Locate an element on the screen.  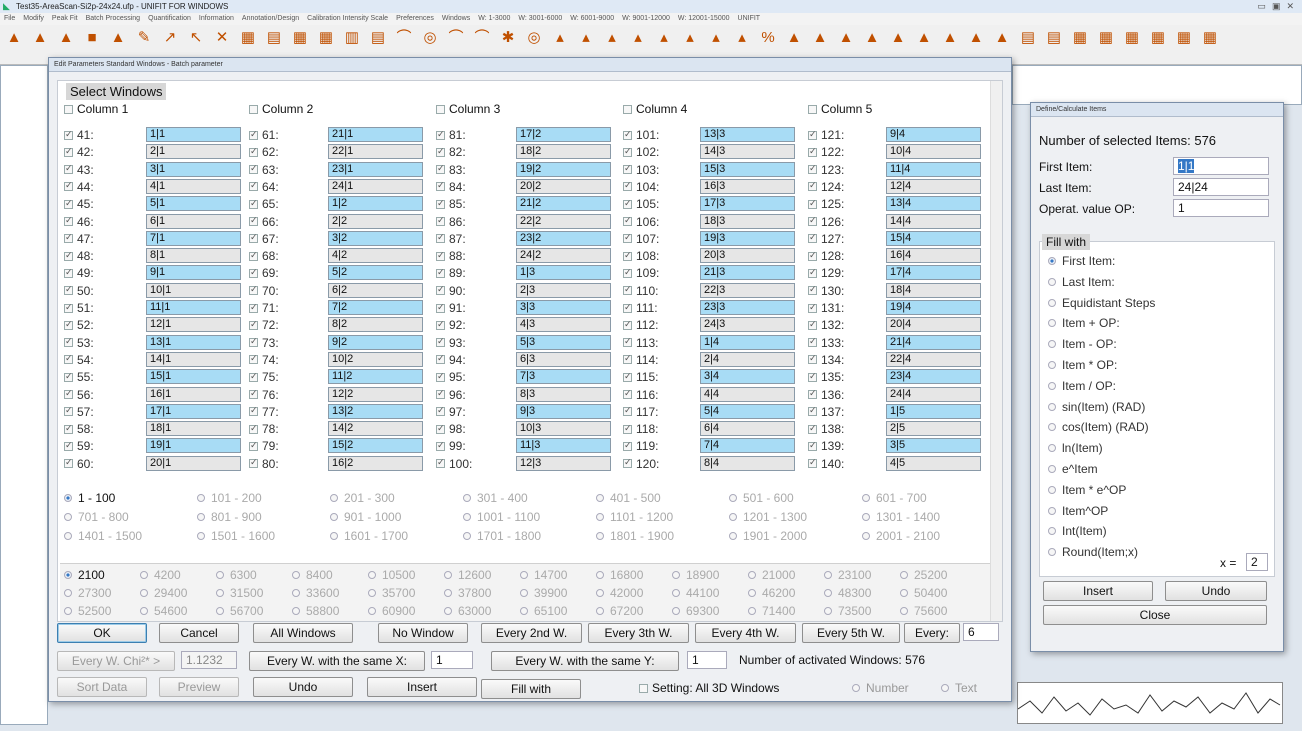
round-x-input: 2 is located at coordinates (1257, 562).